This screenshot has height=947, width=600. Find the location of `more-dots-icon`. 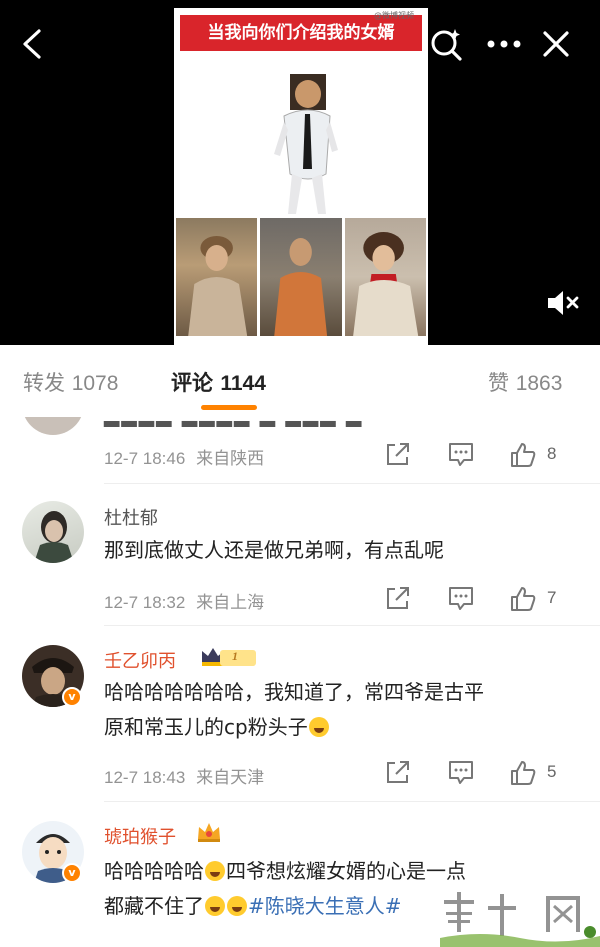

more-dots-icon is located at coordinates (504, 44).